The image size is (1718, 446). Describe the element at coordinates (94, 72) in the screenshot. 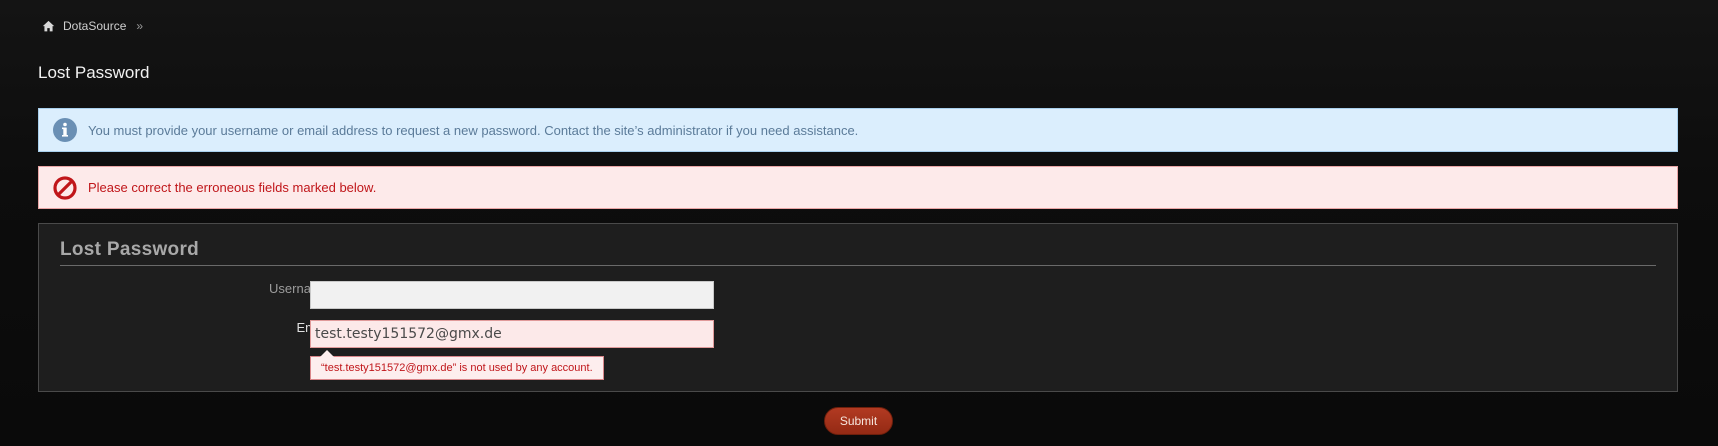

I see `page-title: Lost Password` at that location.